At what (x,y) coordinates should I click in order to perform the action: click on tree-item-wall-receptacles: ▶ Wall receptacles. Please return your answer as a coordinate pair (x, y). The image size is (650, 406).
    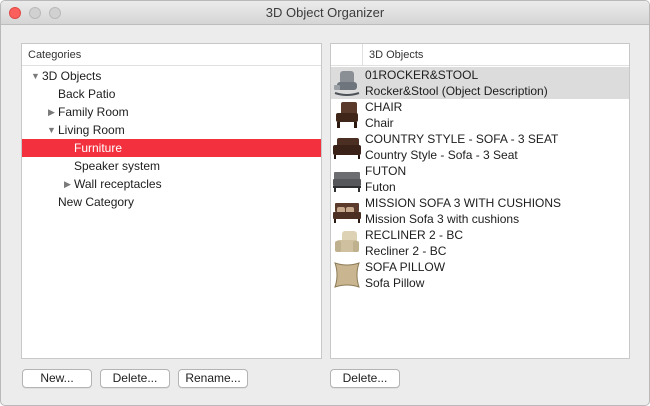
    Looking at the image, I should click on (171, 184).